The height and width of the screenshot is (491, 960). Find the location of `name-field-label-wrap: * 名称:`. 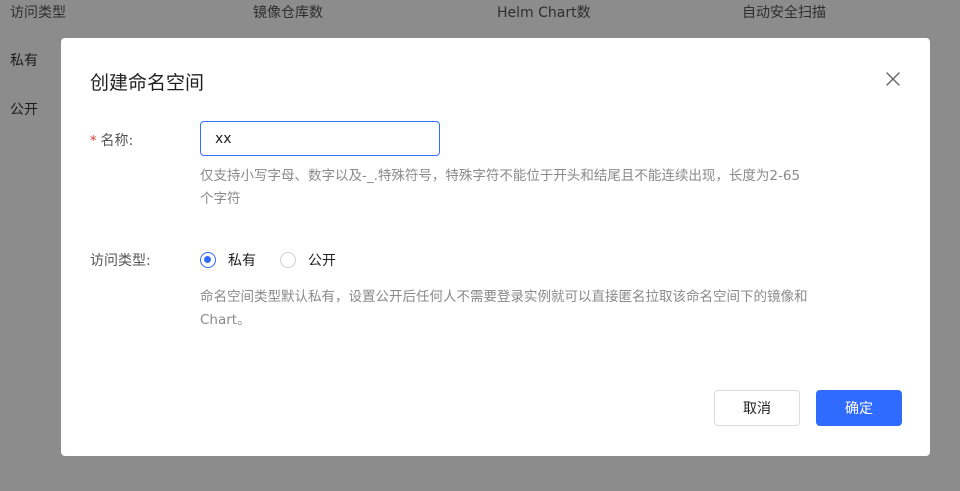

name-field-label-wrap: * 名称: is located at coordinates (111, 140).